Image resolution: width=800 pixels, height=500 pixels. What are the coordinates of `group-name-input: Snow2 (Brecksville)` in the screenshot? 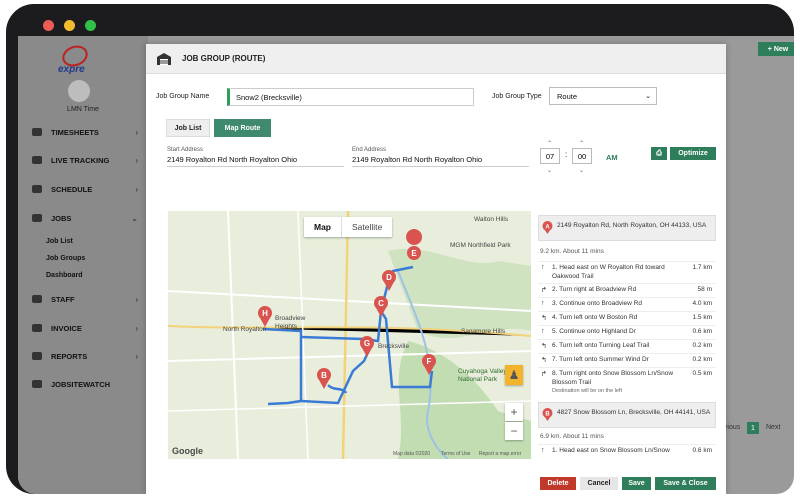 It's located at (350, 97).